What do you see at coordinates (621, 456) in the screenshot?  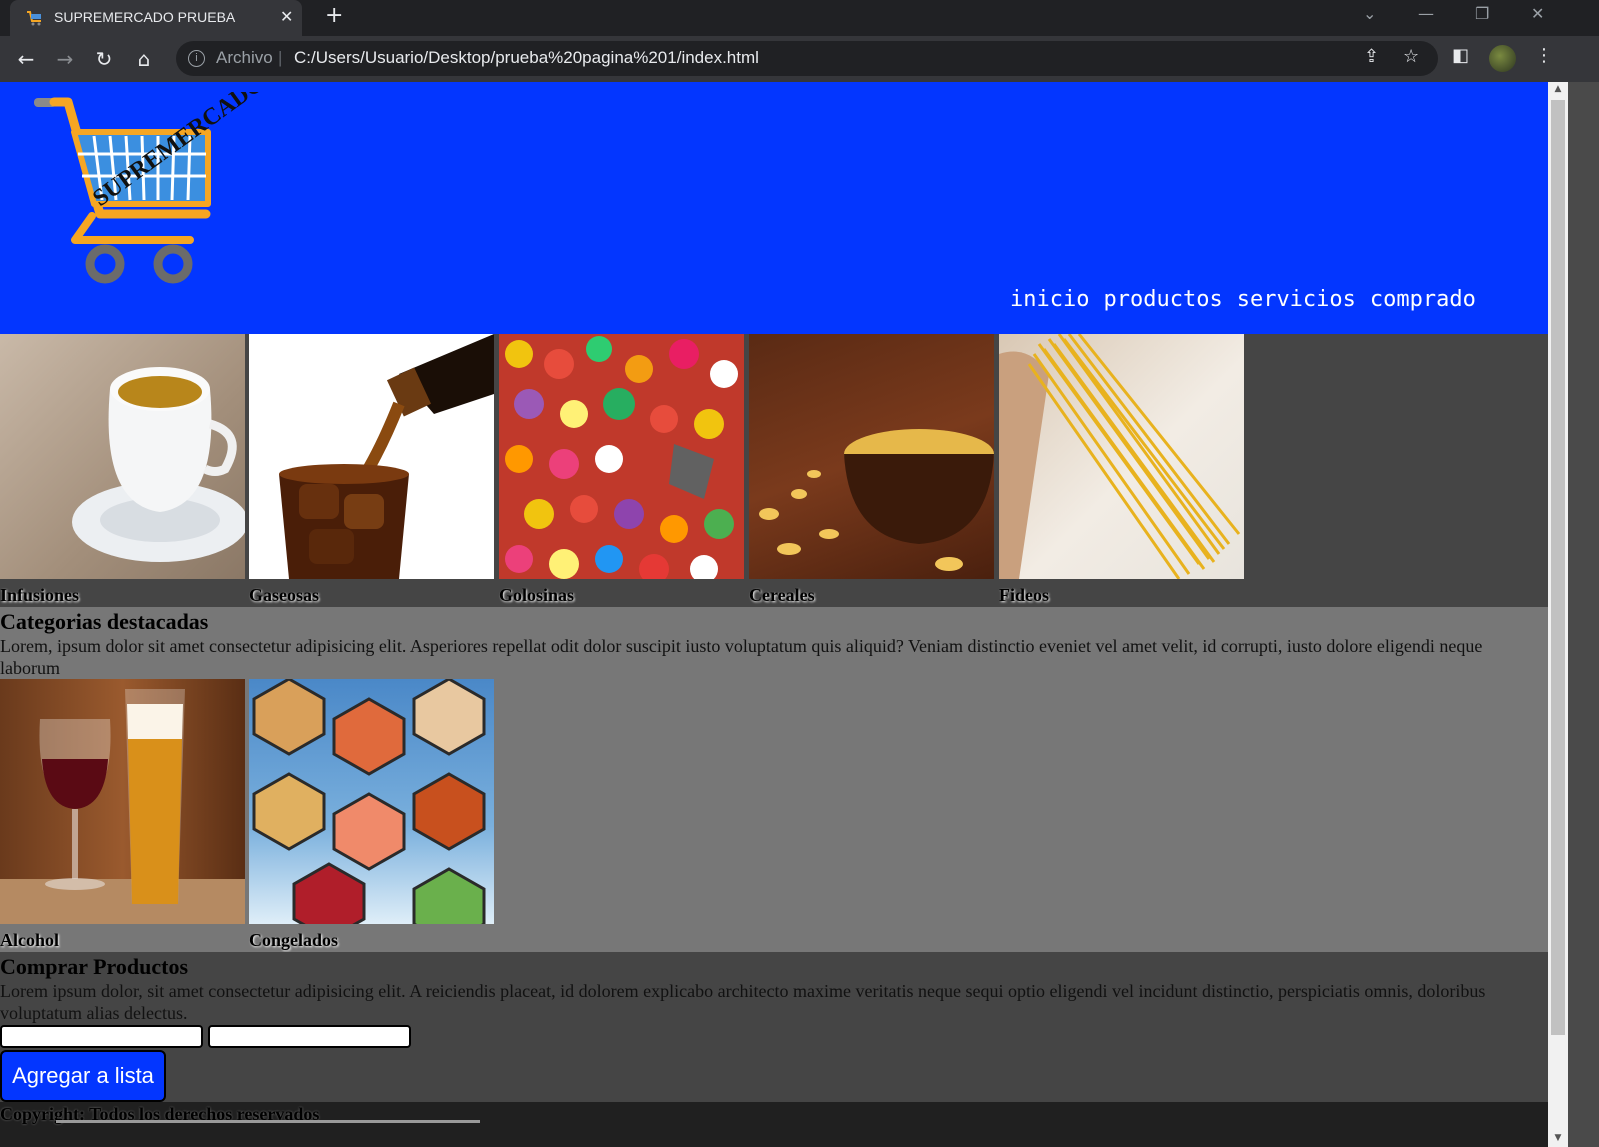 I see `candies-image` at bounding box center [621, 456].